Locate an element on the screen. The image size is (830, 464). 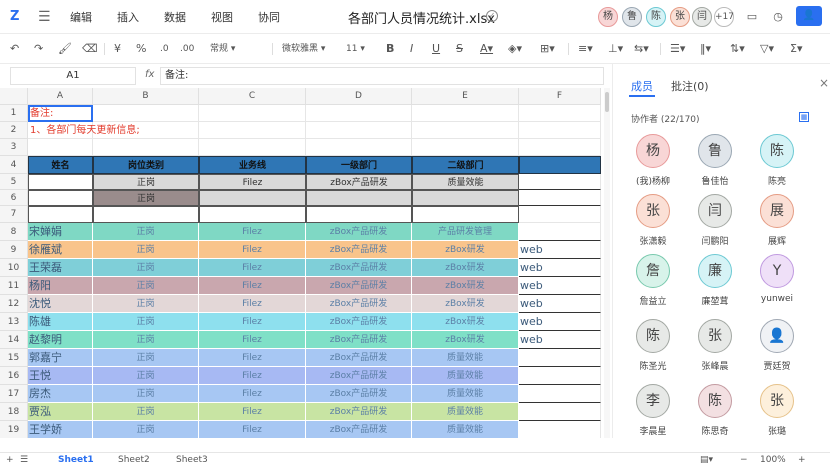
cell-B8: 正岗 is located at coordinates (146, 232).